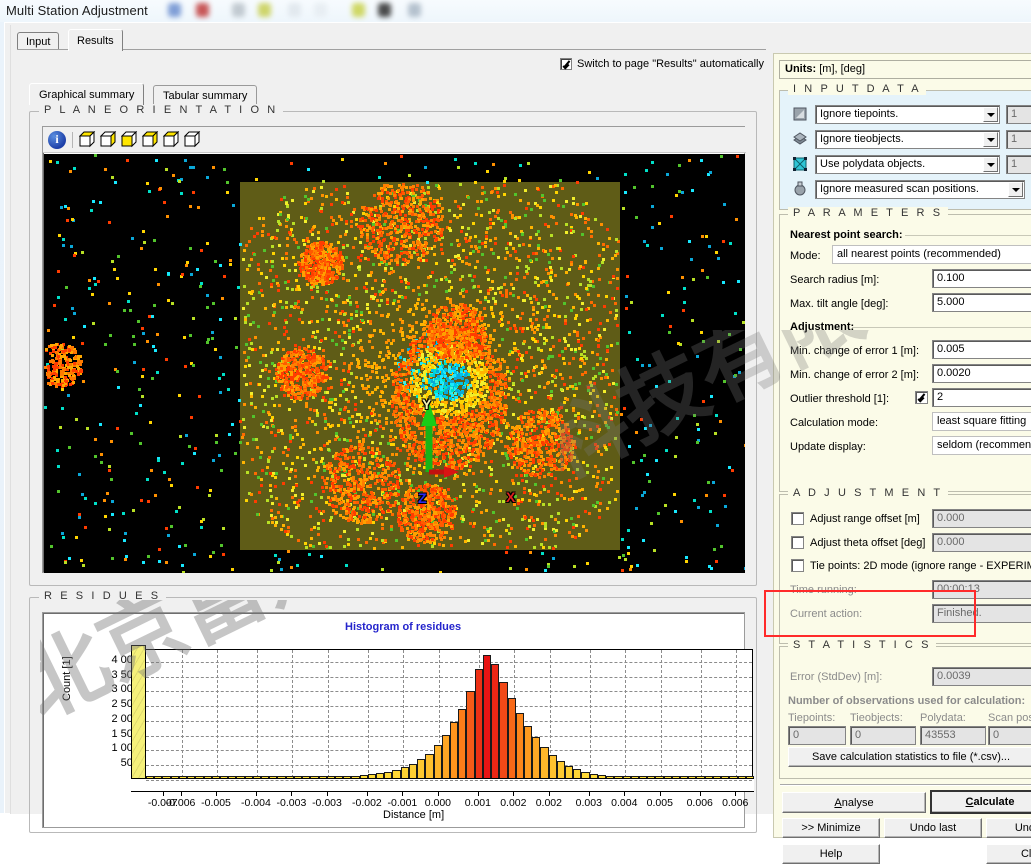  Describe the element at coordinates (192, 139) in the screenshot. I see `view-cube-iso-icon` at that location.